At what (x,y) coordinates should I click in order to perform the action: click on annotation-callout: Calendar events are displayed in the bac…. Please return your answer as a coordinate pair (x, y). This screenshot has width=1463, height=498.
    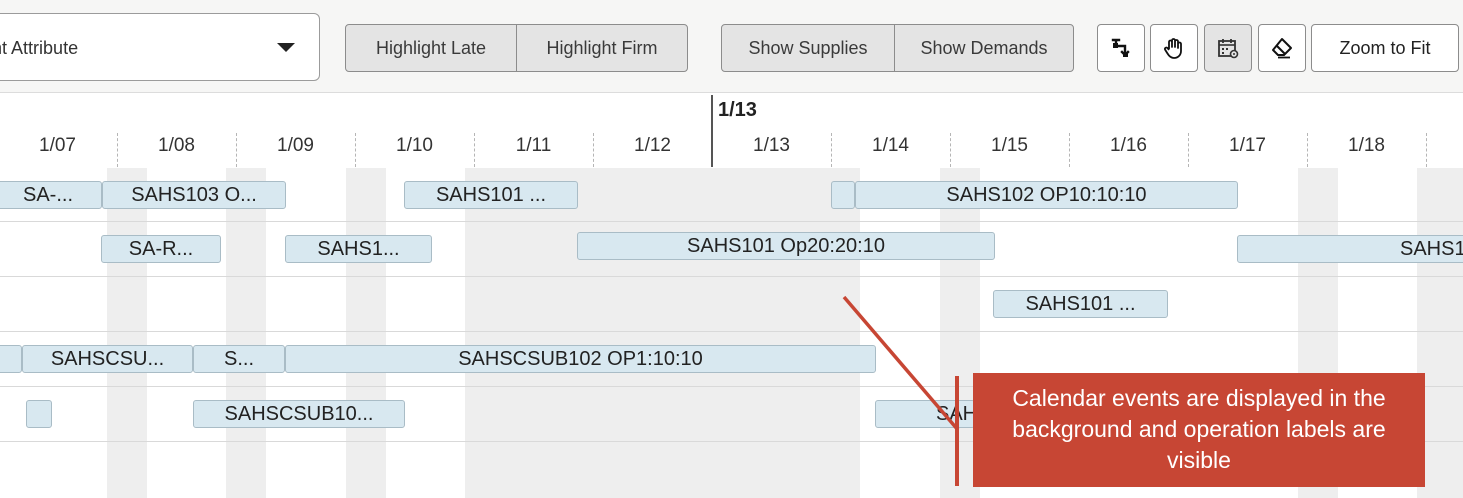
    Looking at the image, I should click on (1199, 430).